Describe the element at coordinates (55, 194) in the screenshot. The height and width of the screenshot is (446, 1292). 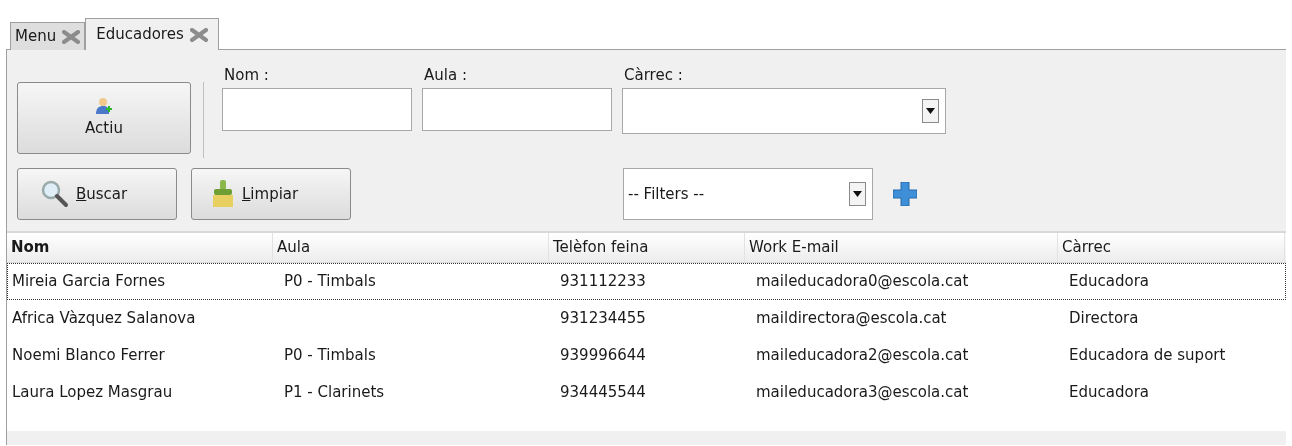
I see `search-icon` at that location.